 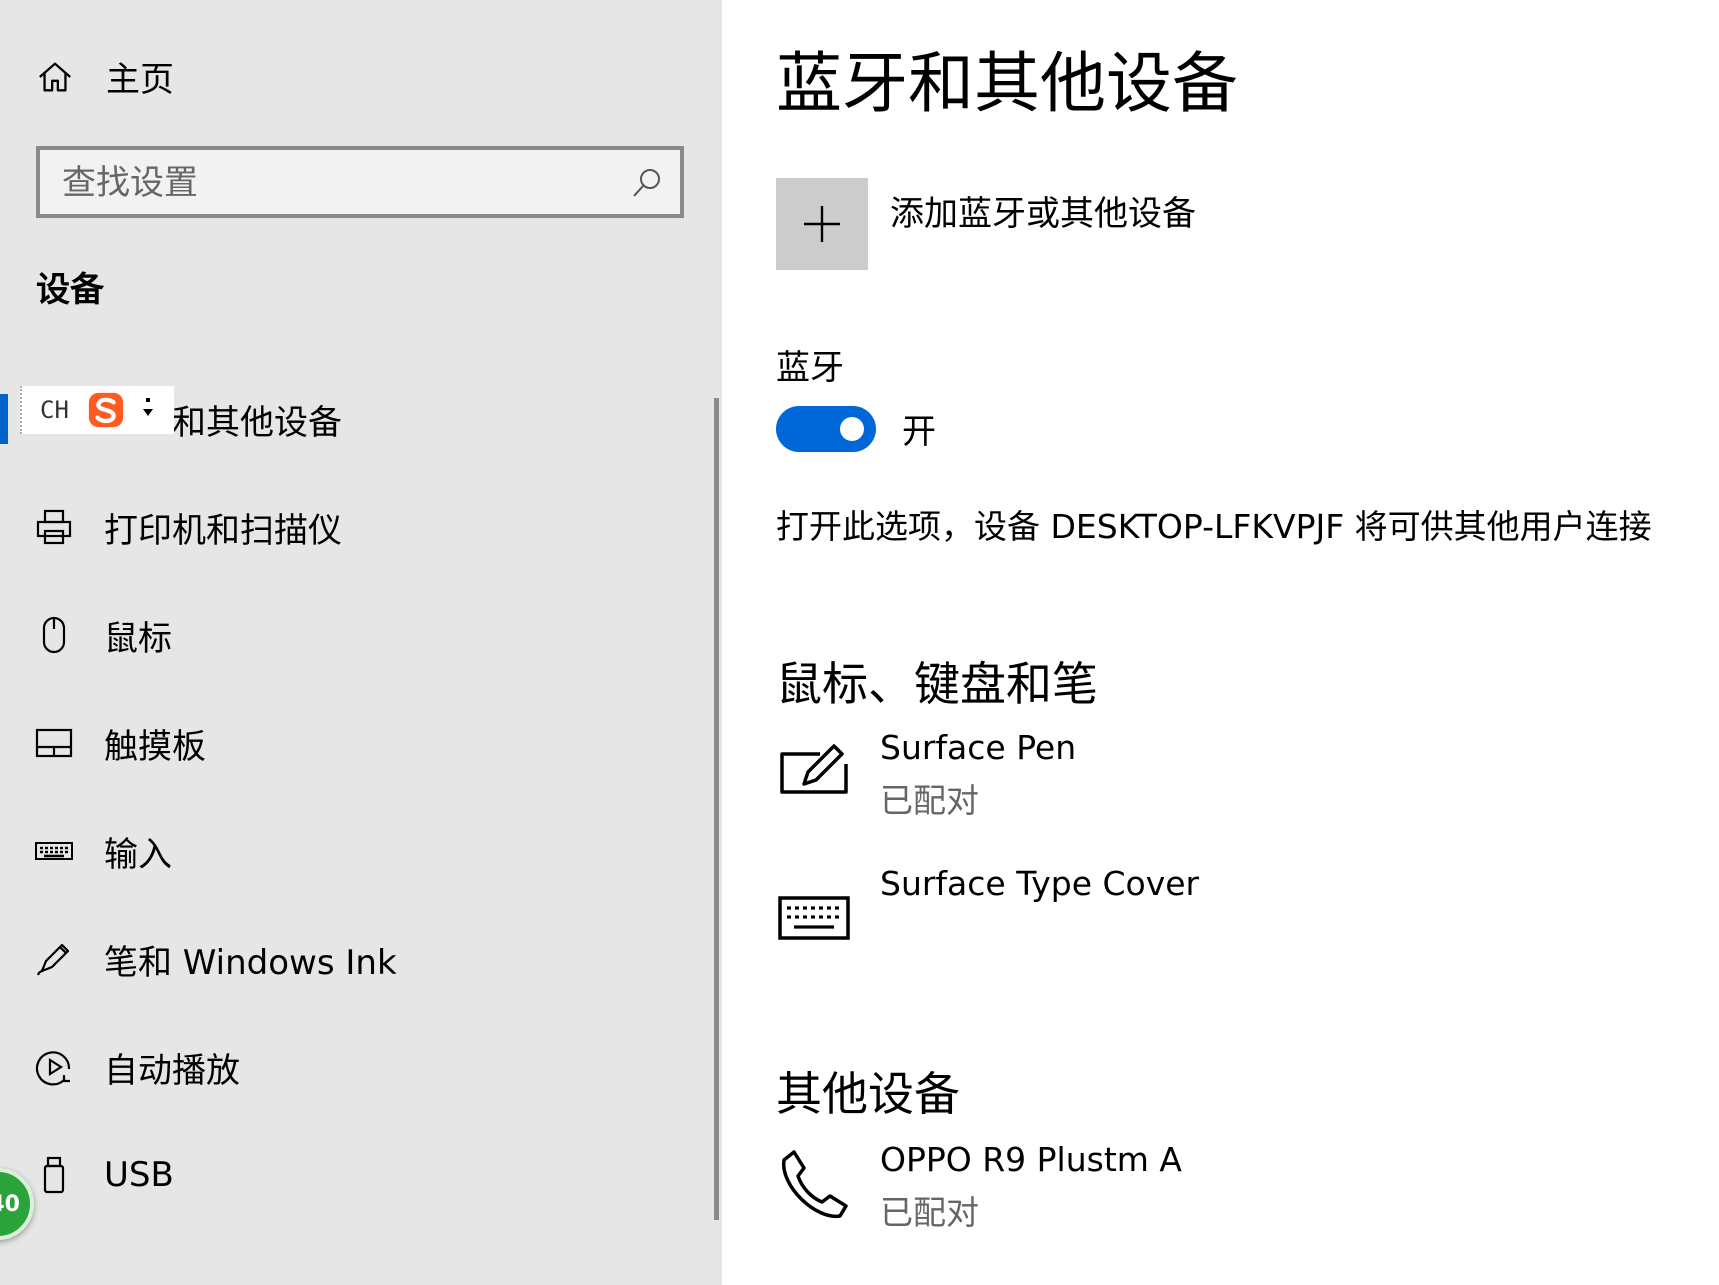 I want to click on mouse-icon, so click(x=54, y=635).